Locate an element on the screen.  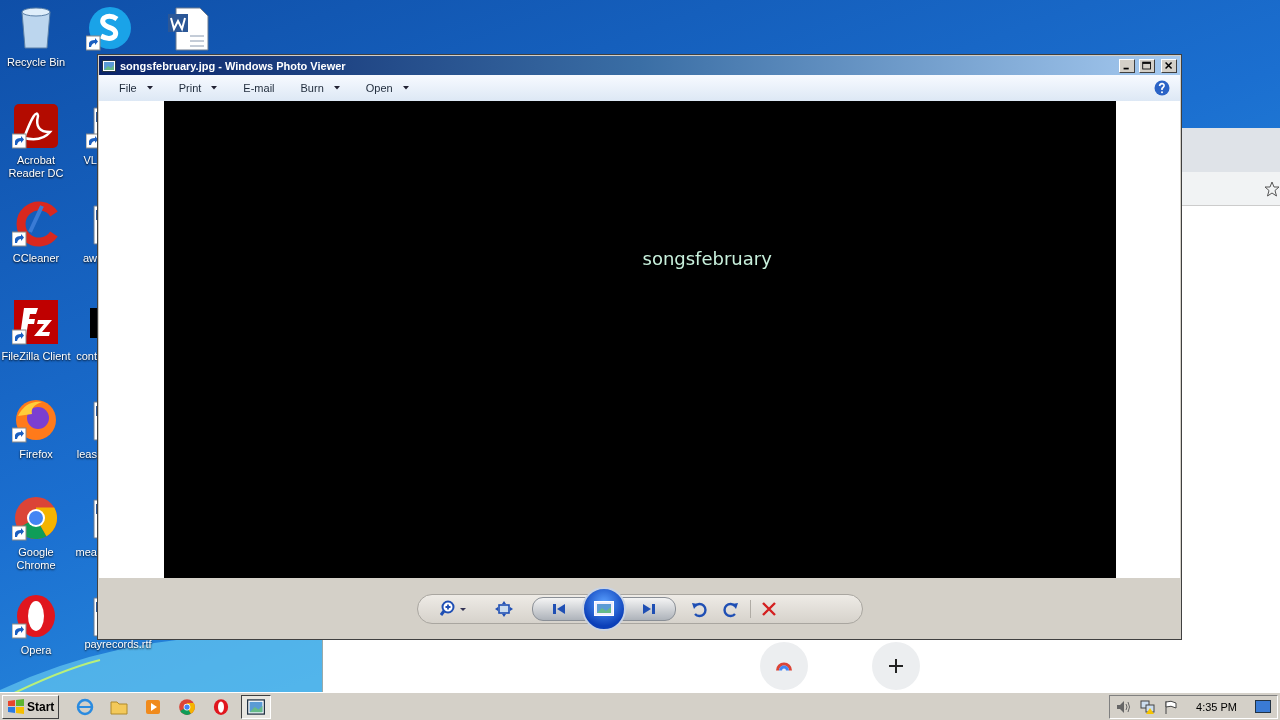
fit-to-window-icon is located at coordinates (503, 608).